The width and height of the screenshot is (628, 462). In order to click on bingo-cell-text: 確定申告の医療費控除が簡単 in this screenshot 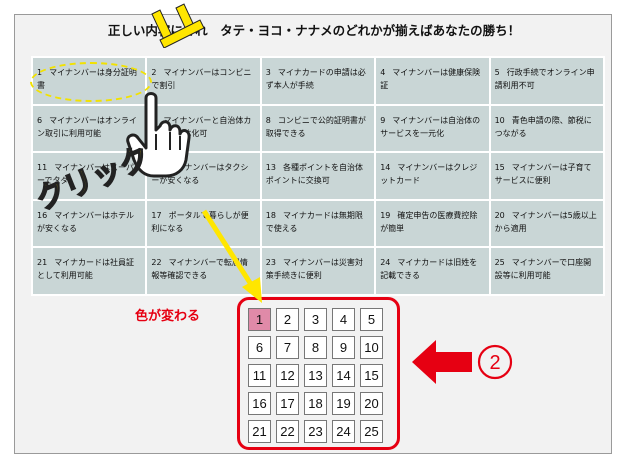, I will do `click(429, 221)`.